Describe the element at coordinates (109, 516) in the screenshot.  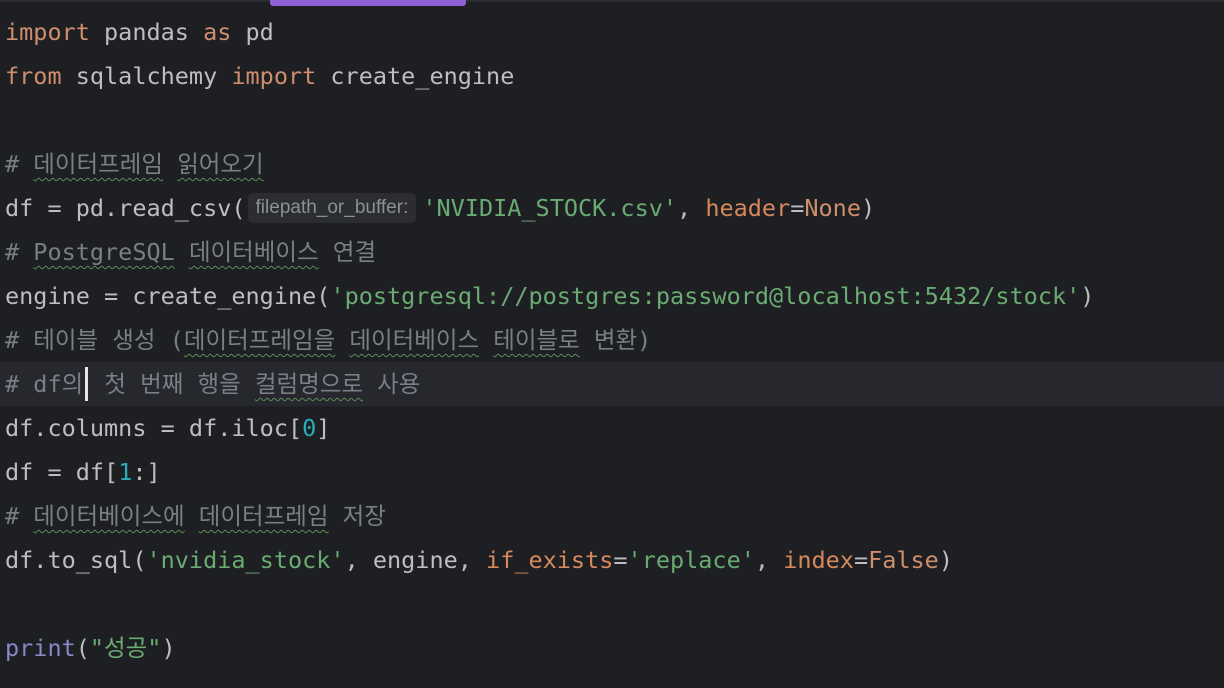
I see `comment-word: 데이터베이스에` at that location.